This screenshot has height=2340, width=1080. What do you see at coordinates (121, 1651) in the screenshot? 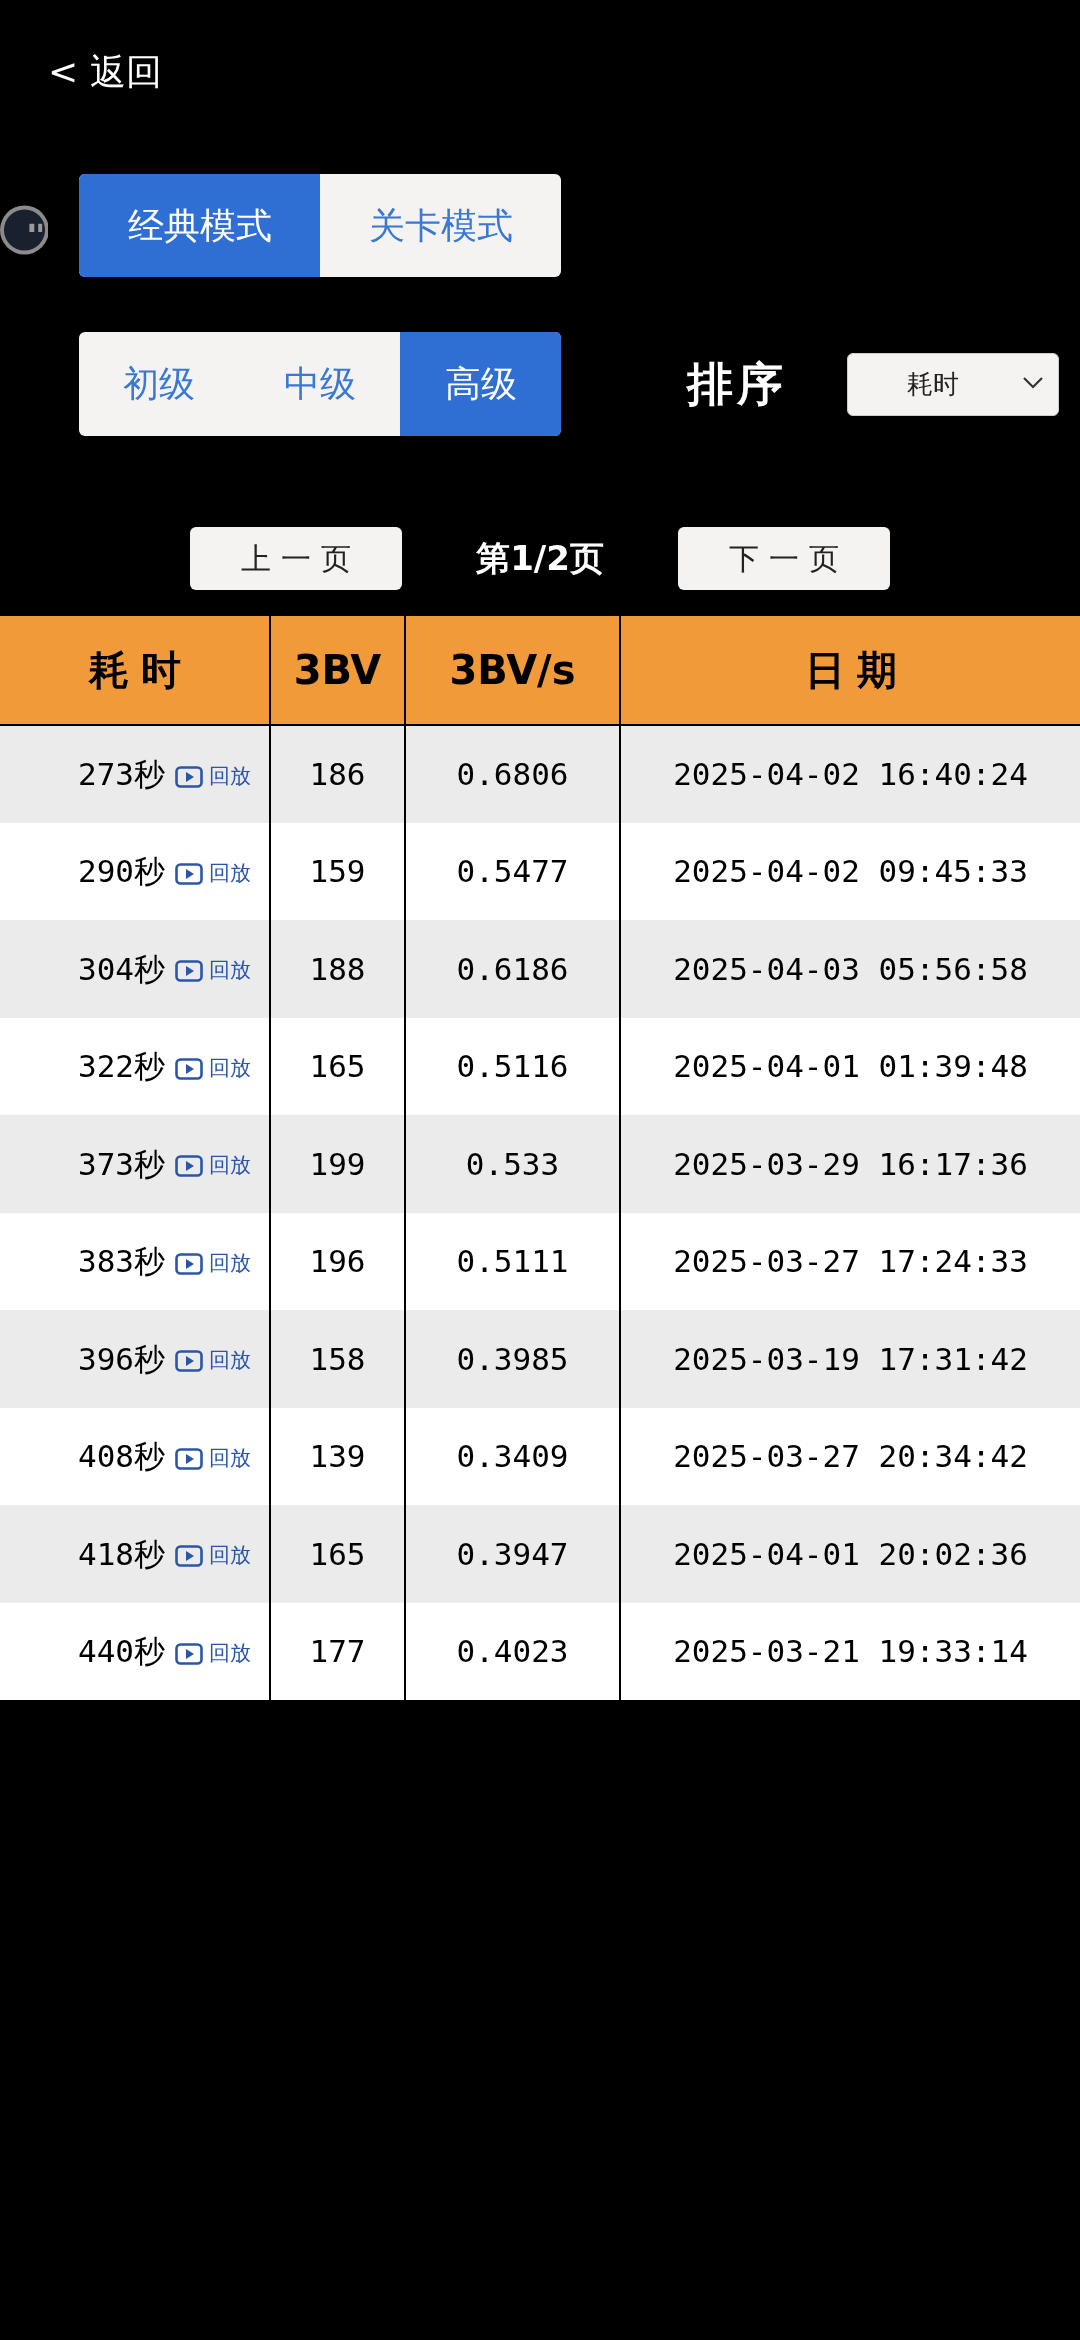
I see `time-value: 440秒` at bounding box center [121, 1651].